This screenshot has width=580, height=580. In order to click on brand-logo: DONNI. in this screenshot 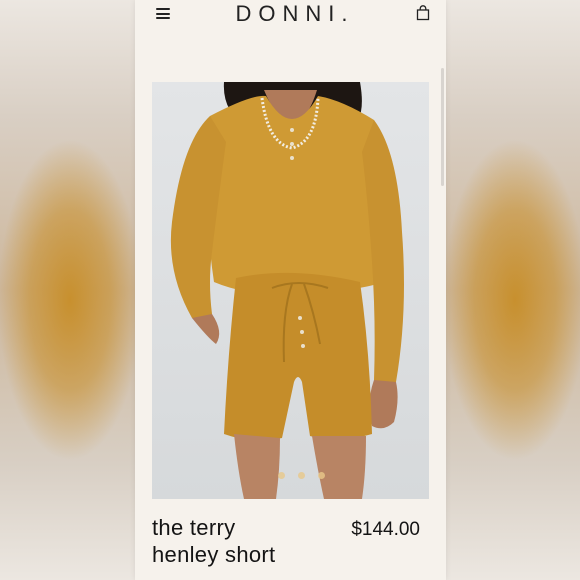, I will do `click(295, 14)`.